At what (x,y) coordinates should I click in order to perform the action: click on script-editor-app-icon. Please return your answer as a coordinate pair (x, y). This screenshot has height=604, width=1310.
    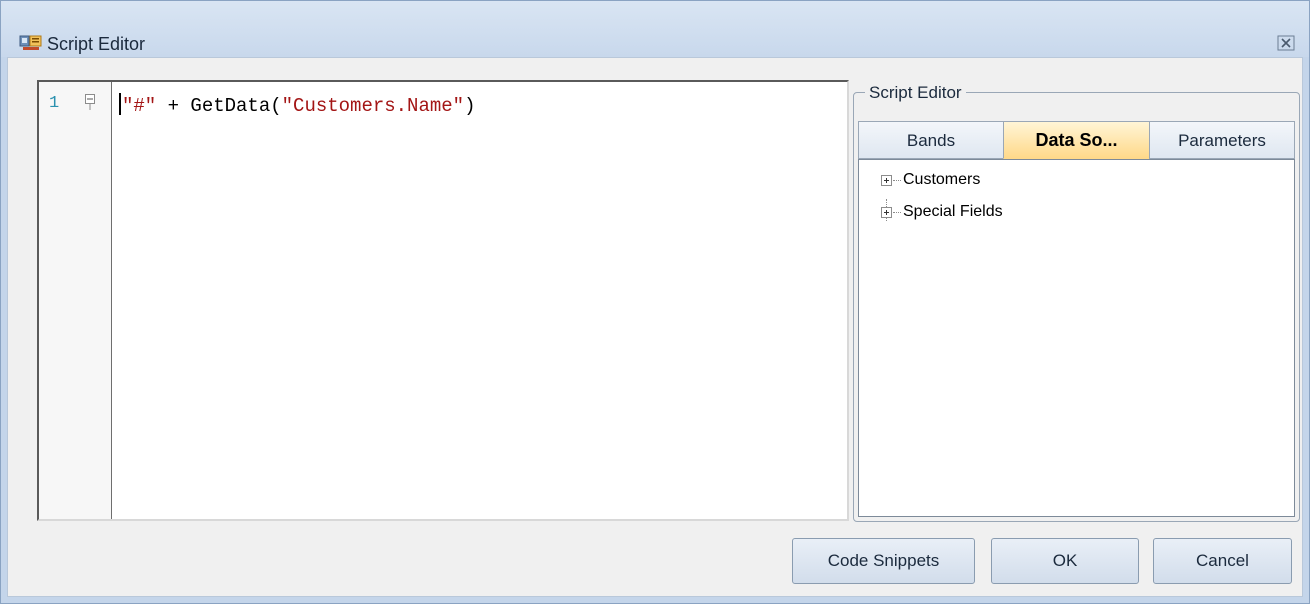
    Looking at the image, I should click on (30, 42).